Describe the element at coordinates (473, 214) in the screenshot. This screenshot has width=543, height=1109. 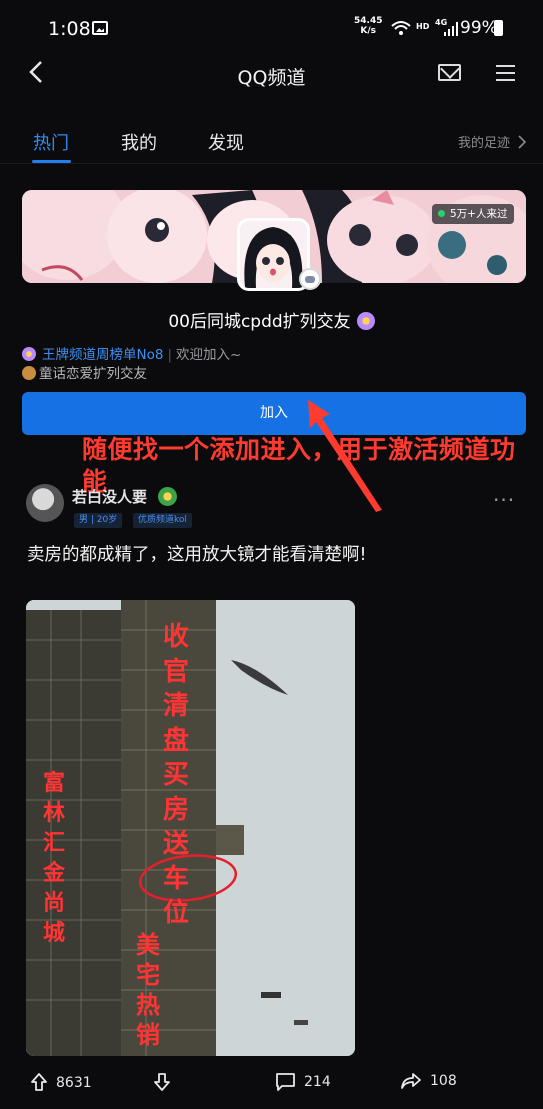
I see `visitor-count-badge: 5万+人来过` at that location.